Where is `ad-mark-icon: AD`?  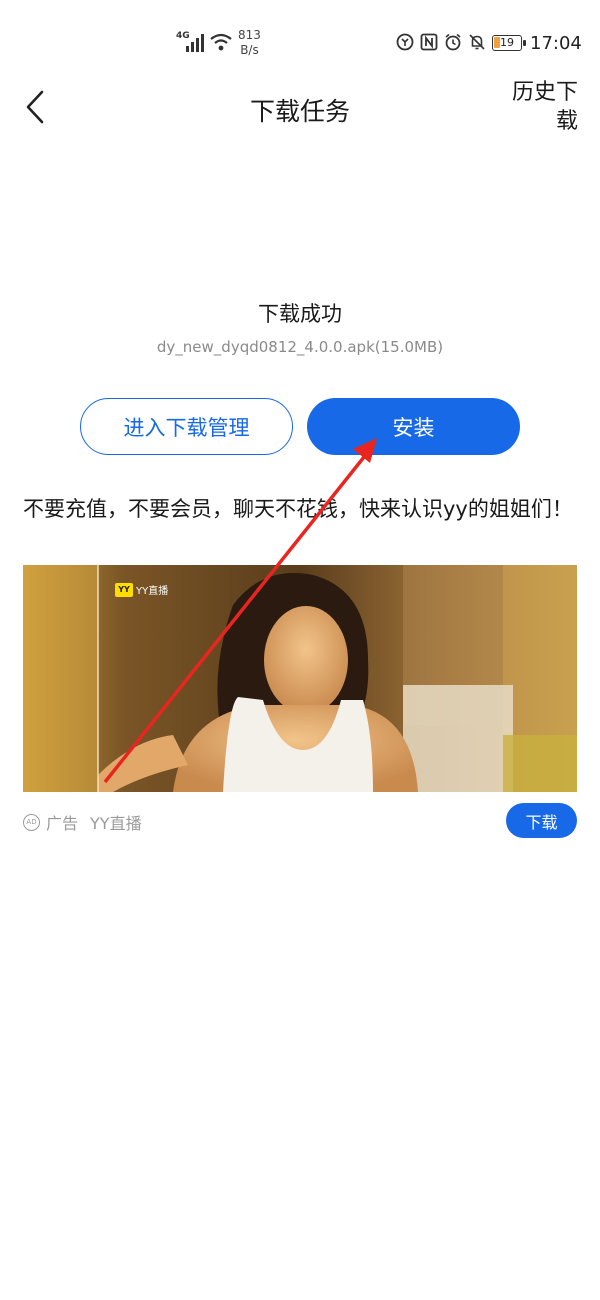 ad-mark-icon: AD is located at coordinates (31, 822).